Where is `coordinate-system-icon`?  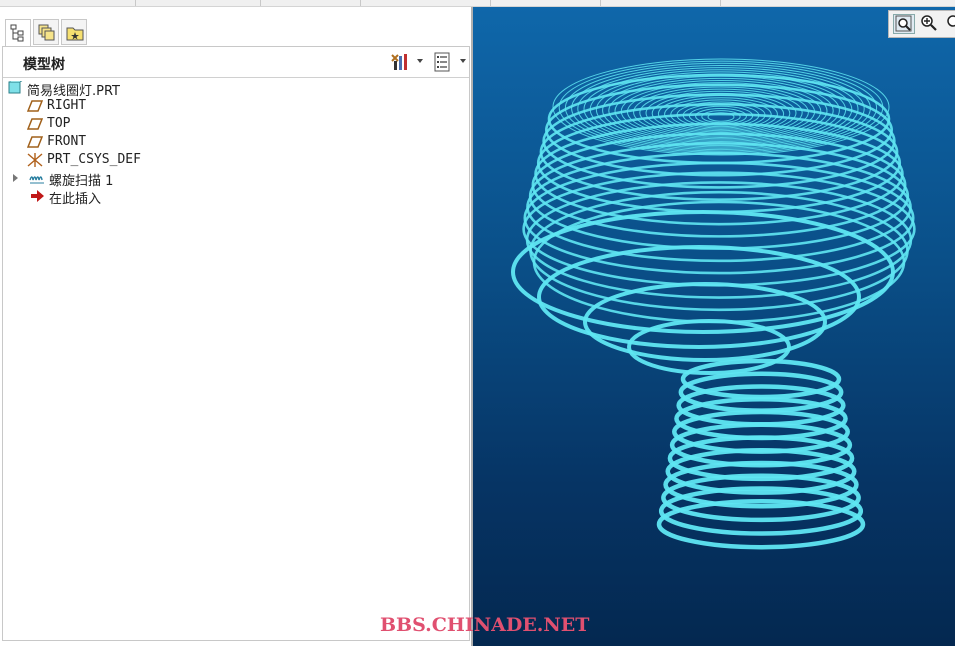 coordinate-system-icon is located at coordinates (35, 160).